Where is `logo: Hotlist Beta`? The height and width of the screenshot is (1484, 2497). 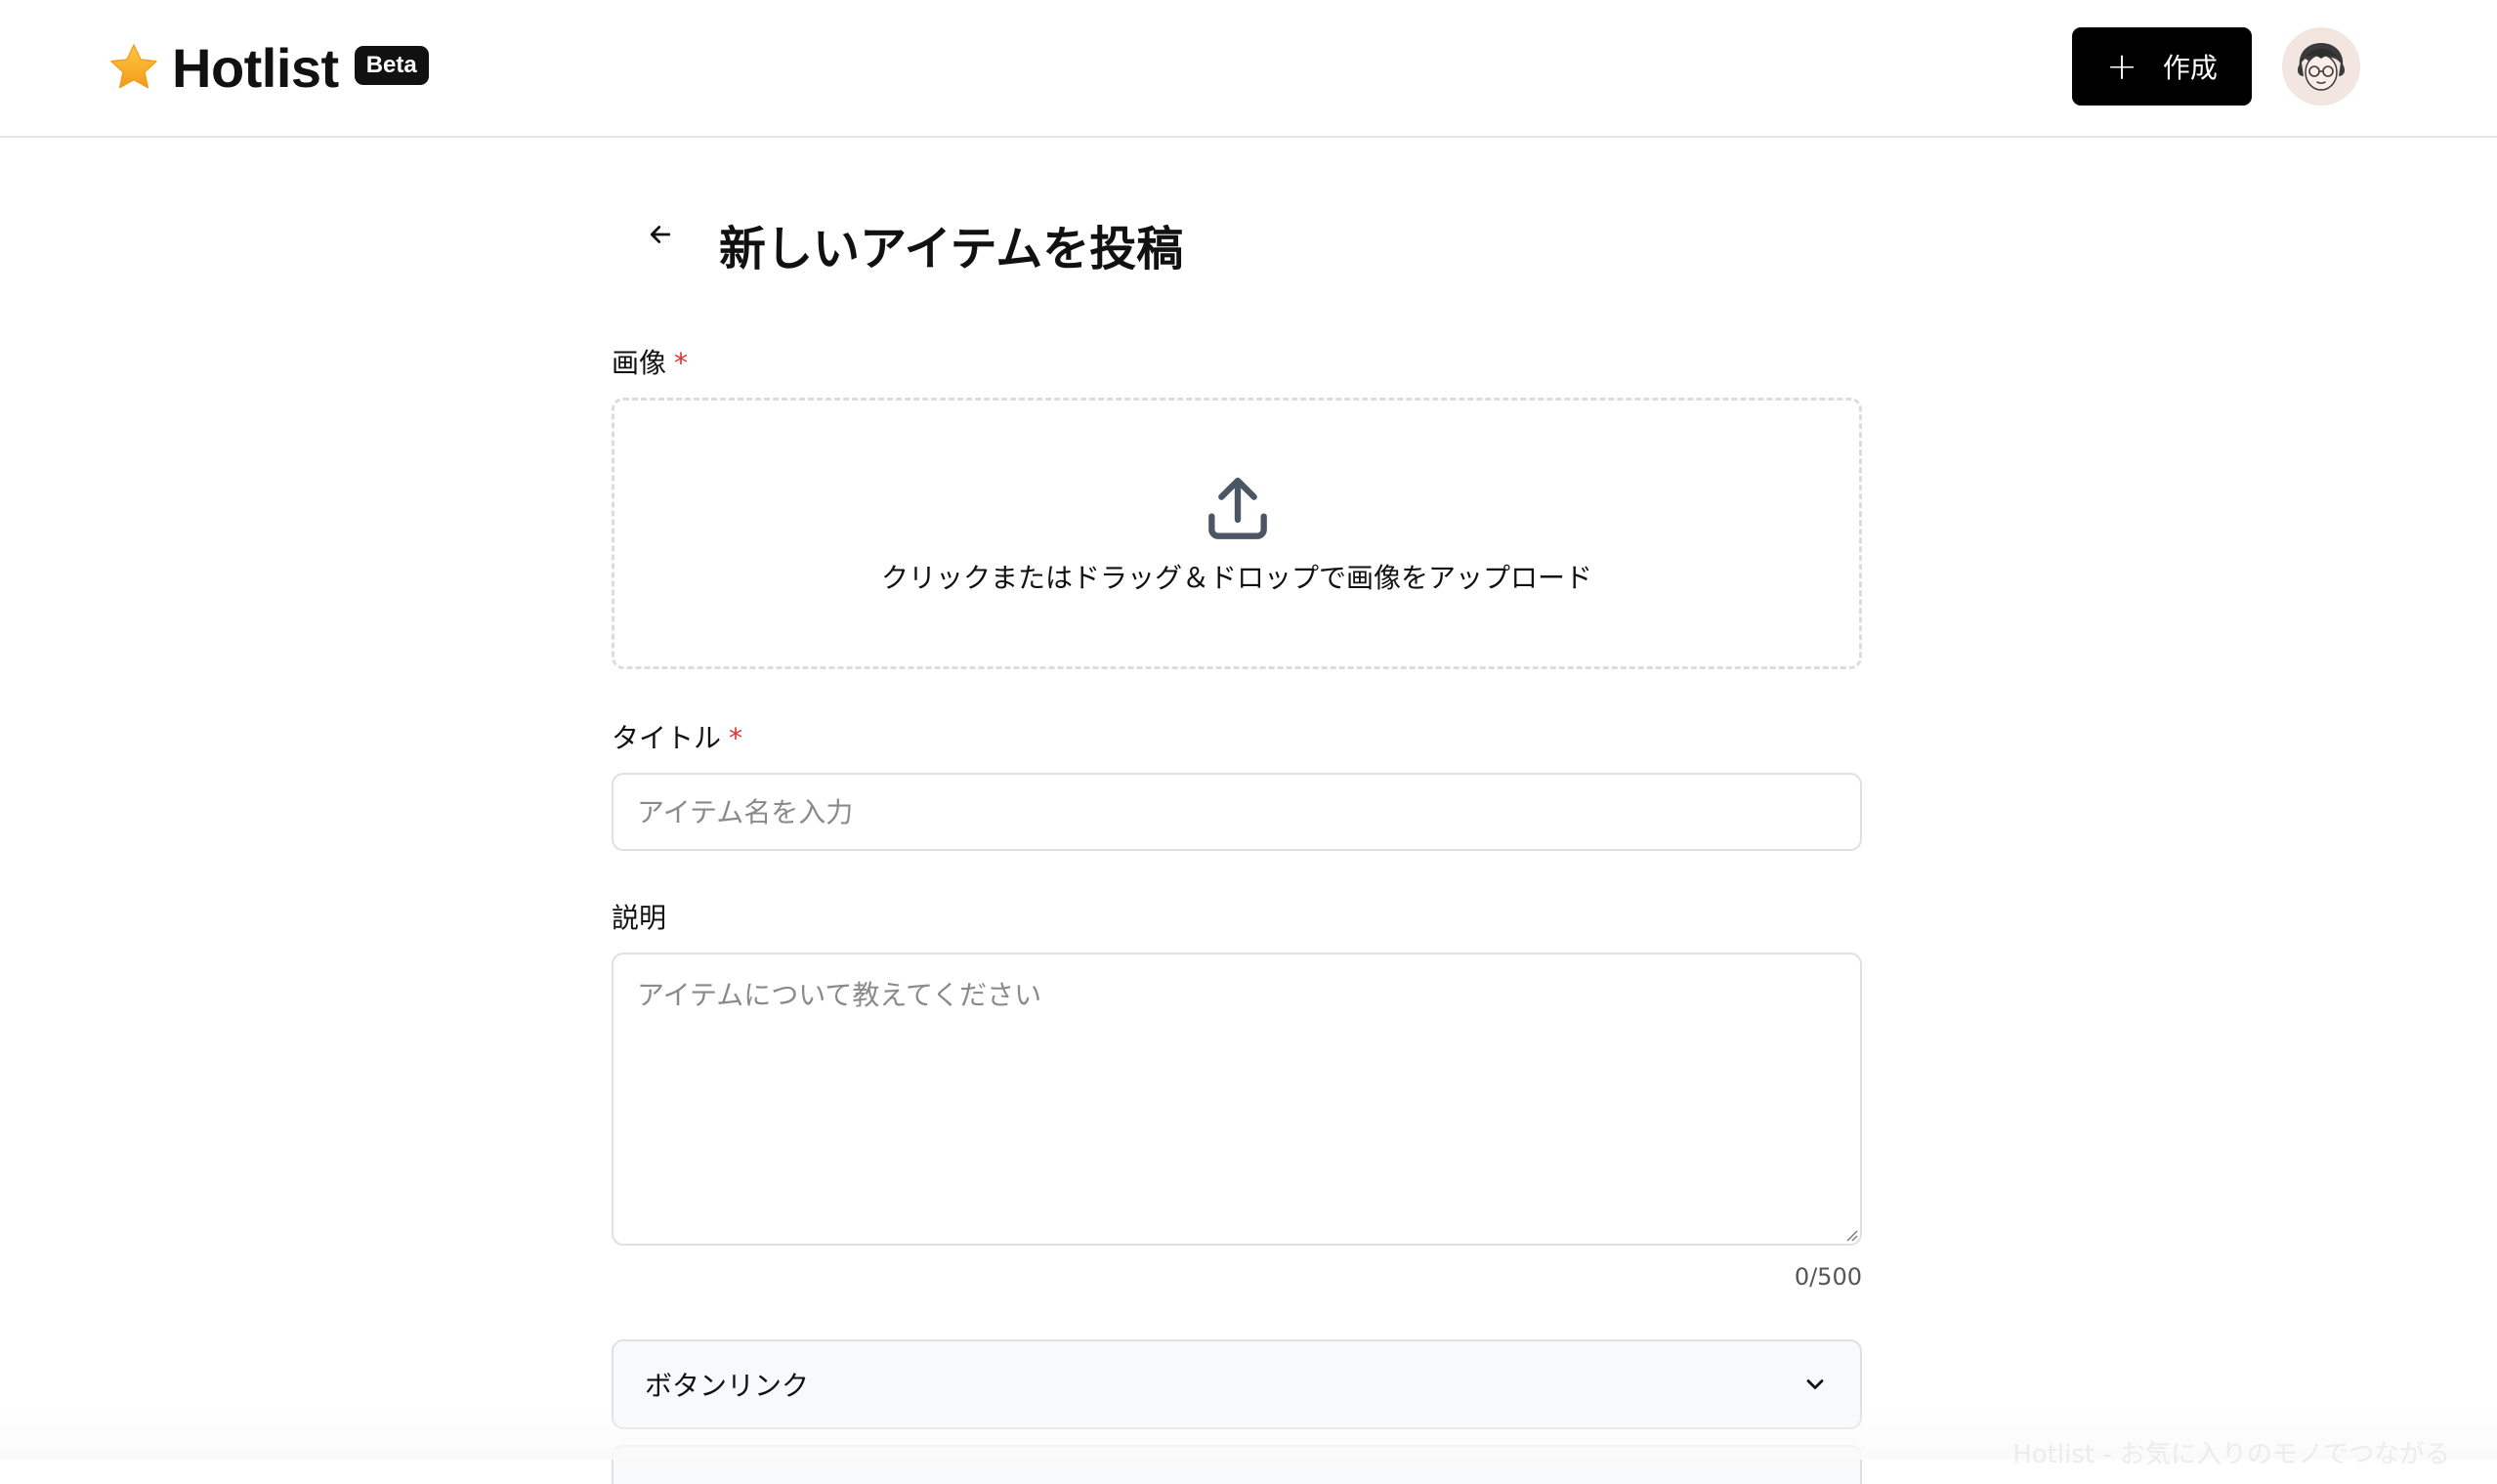
logo: Hotlist Beta is located at coordinates (268, 67).